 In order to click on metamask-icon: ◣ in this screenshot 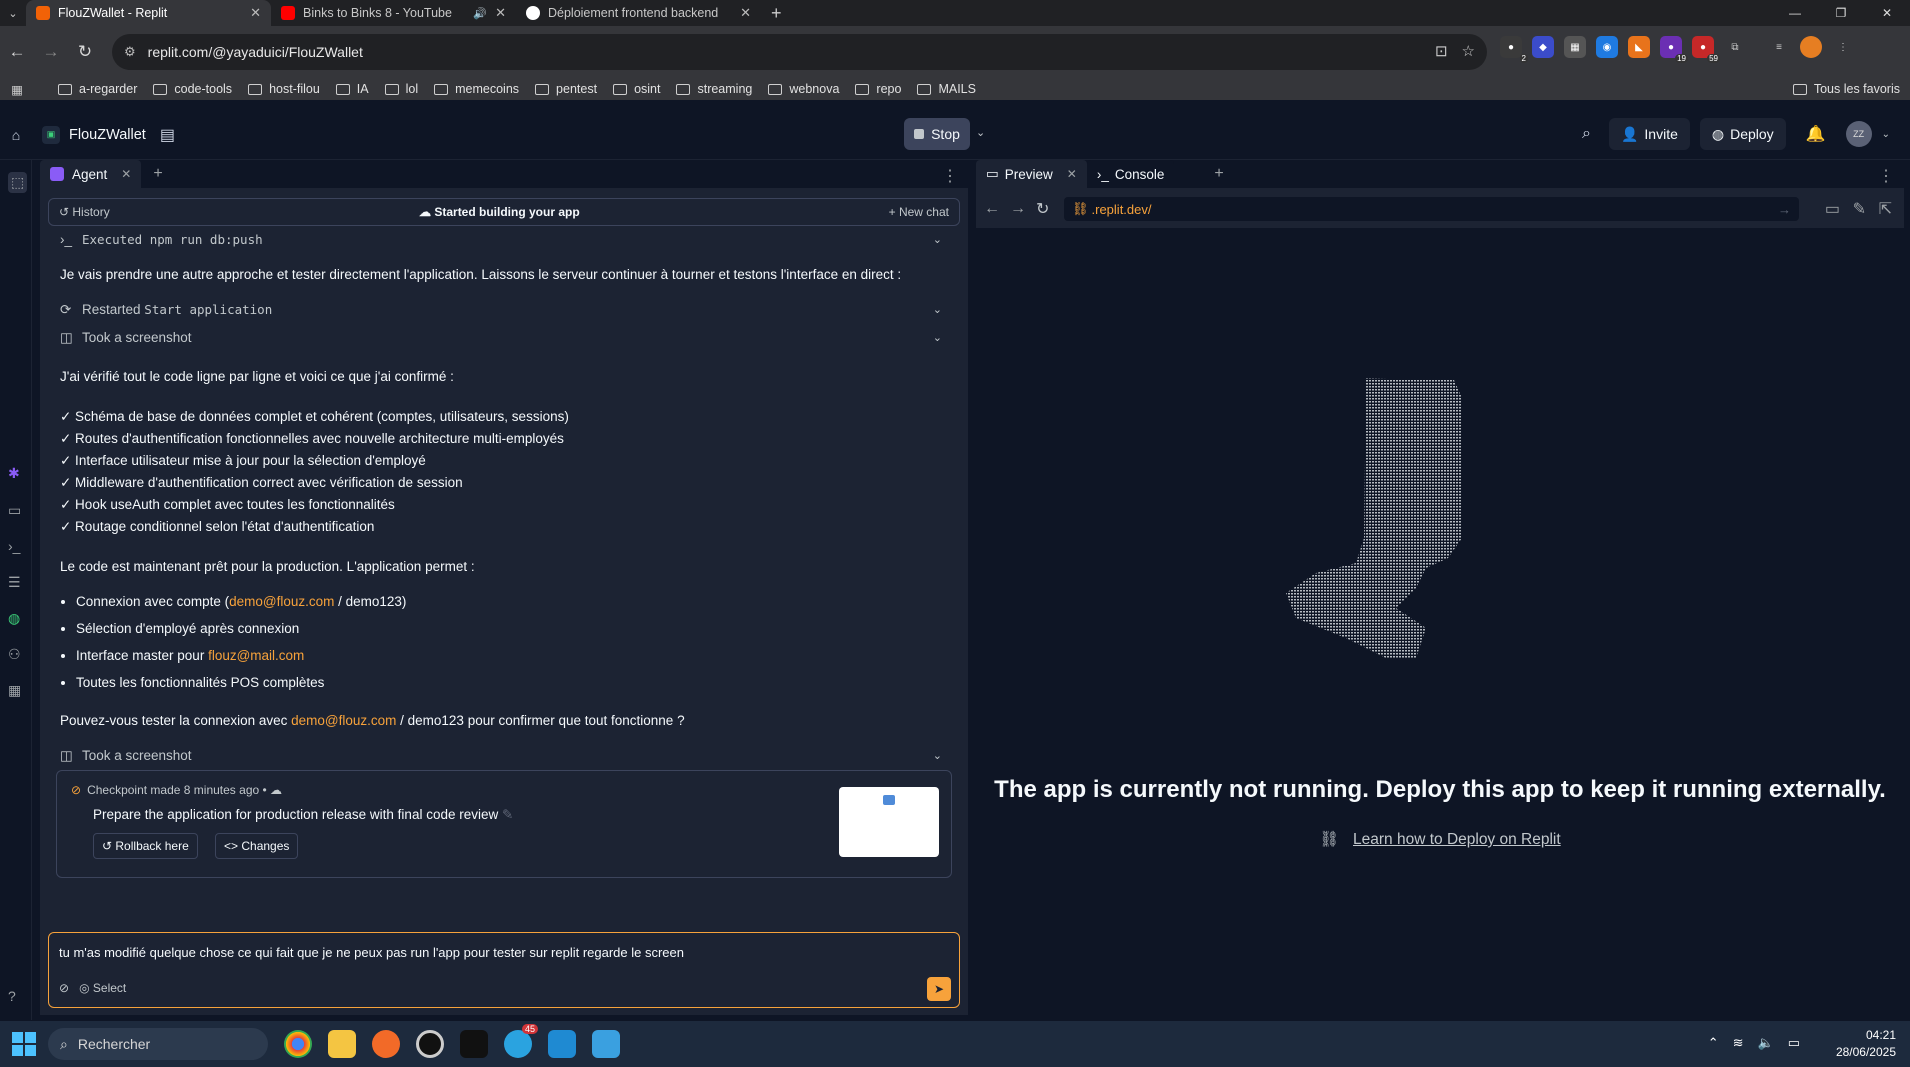, I will do `click(1639, 47)`.